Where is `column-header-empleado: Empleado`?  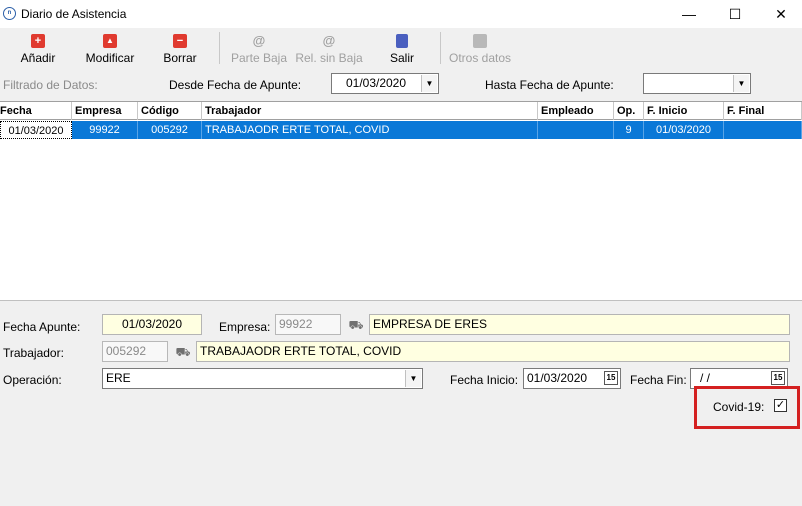
column-header-empleado: Empleado is located at coordinates (576, 111).